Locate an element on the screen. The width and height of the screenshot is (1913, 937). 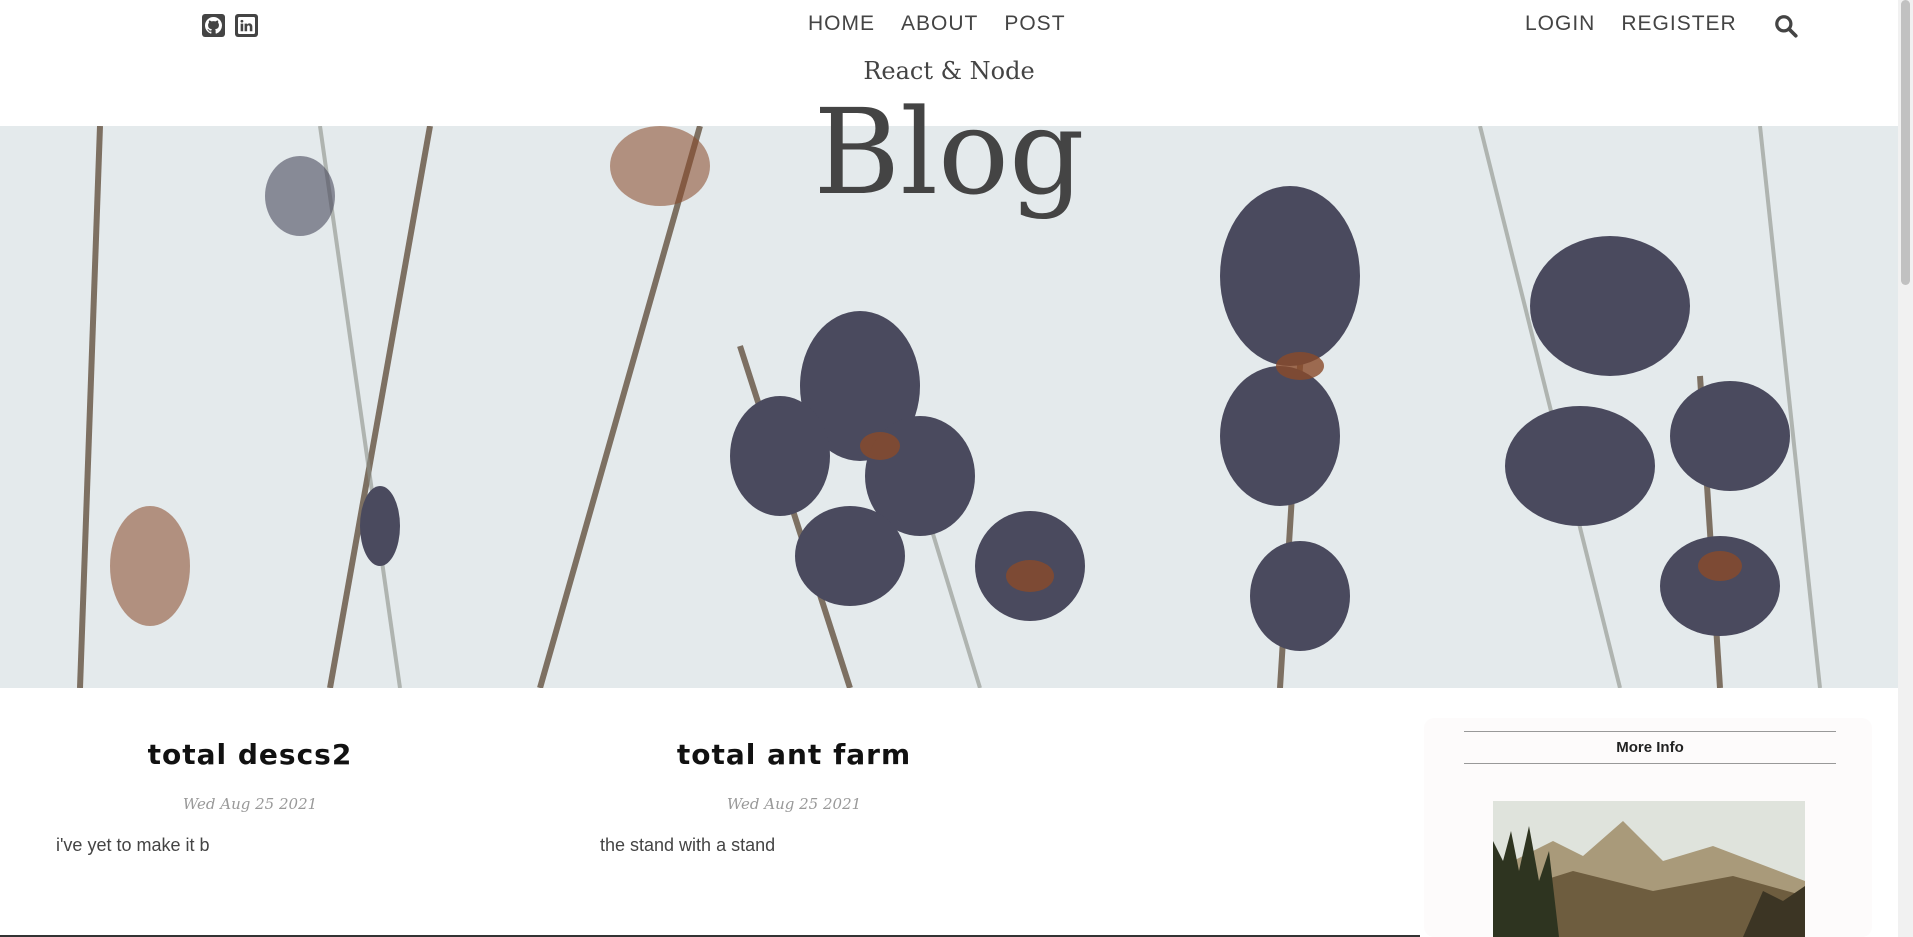
sidebar: More Info is located at coordinates (1648, 827).